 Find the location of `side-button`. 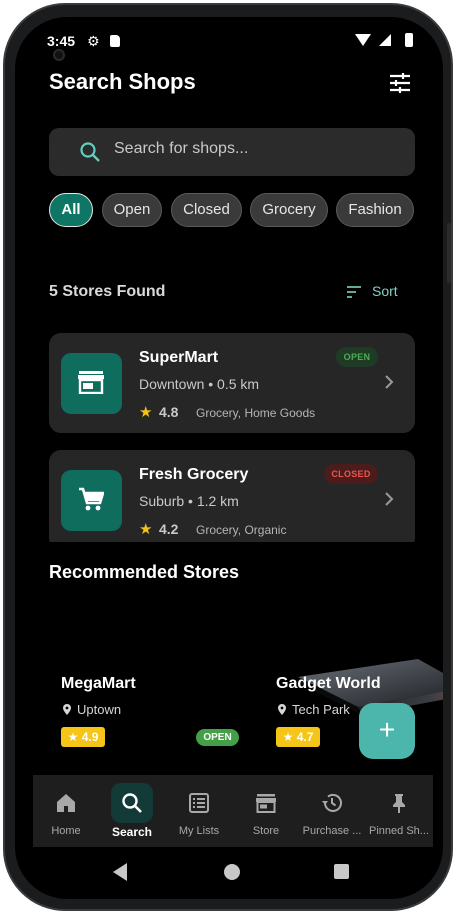

side-button is located at coordinates (449, 253).